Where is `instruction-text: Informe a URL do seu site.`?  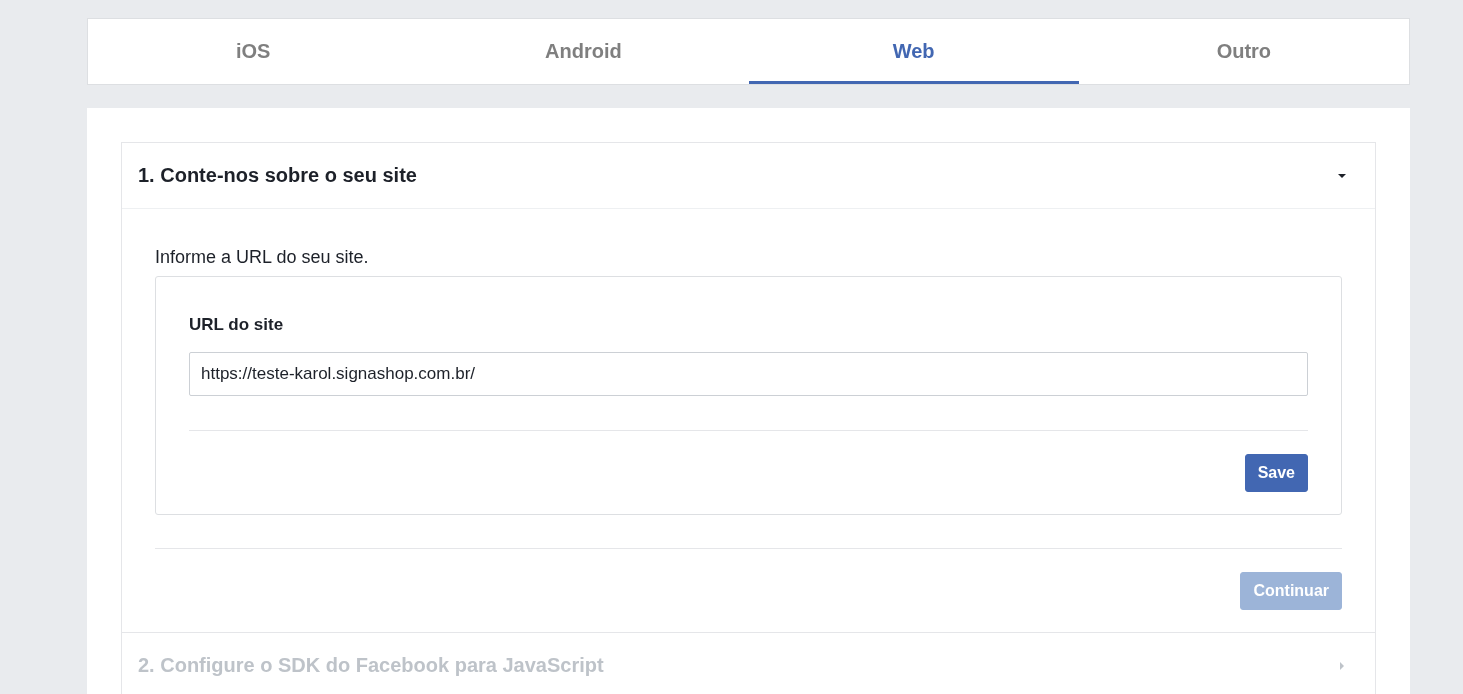
instruction-text: Informe a URL do seu site. is located at coordinates (262, 257).